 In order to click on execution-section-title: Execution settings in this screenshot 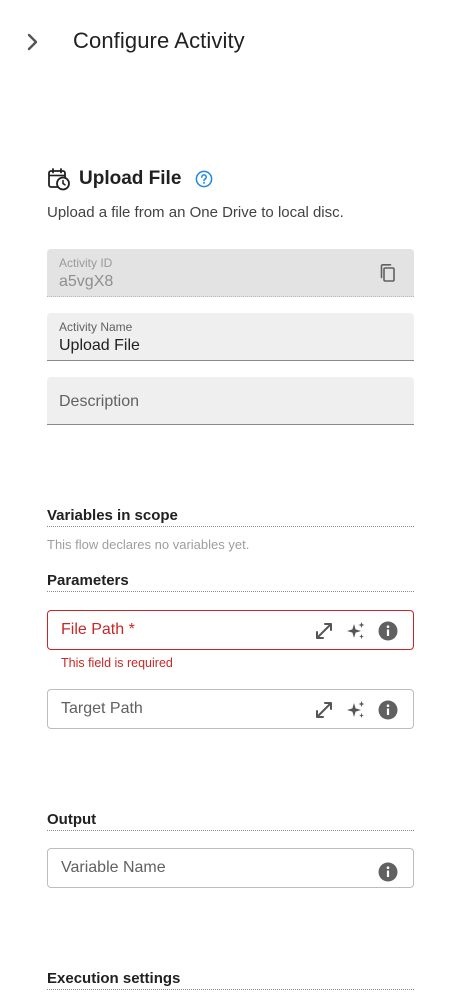, I will do `click(230, 980)`.